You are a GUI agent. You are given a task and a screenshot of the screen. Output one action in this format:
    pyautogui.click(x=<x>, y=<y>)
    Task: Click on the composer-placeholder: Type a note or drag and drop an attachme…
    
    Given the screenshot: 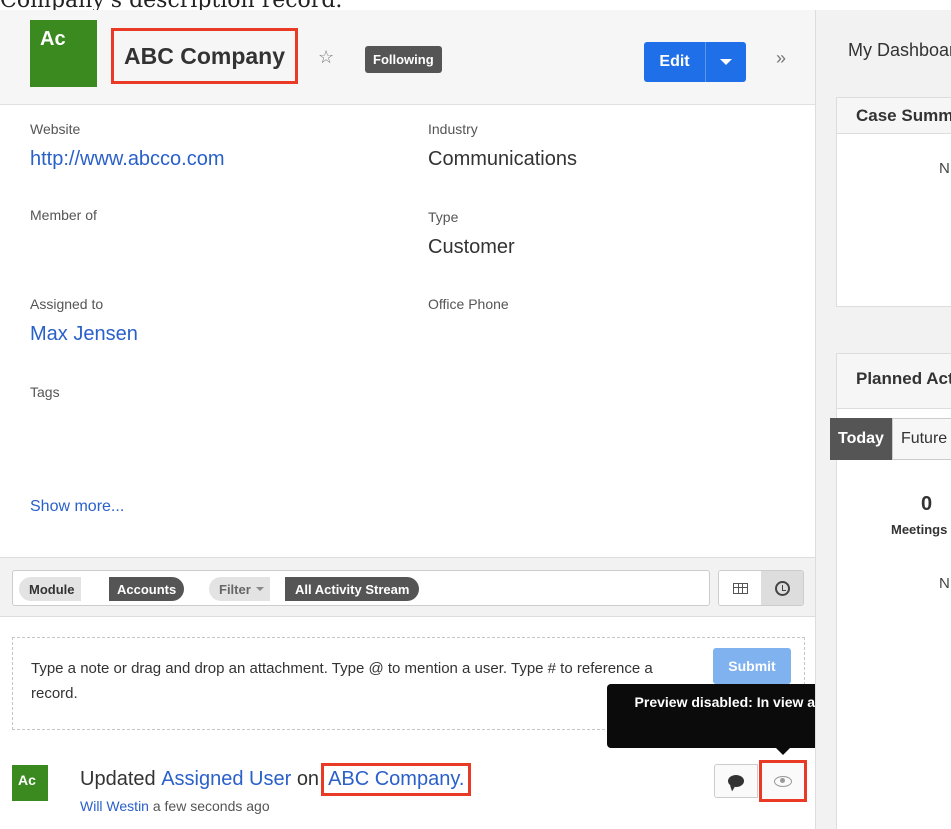 What is the action you would take?
    pyautogui.click(x=342, y=681)
    